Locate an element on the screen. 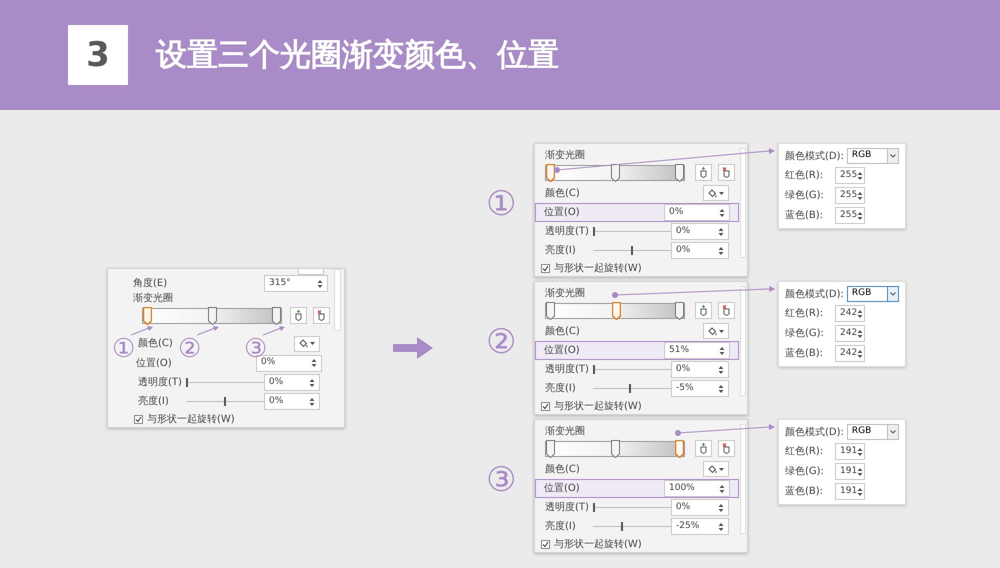  number-field: 100% is located at coordinates (697, 489).